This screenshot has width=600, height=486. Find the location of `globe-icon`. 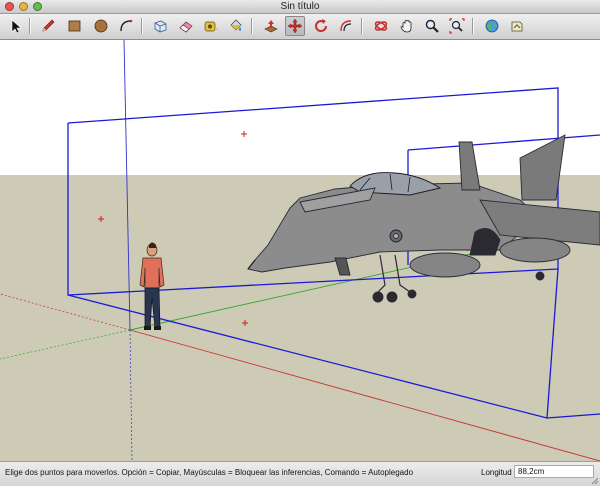

globe-icon is located at coordinates (492, 26).